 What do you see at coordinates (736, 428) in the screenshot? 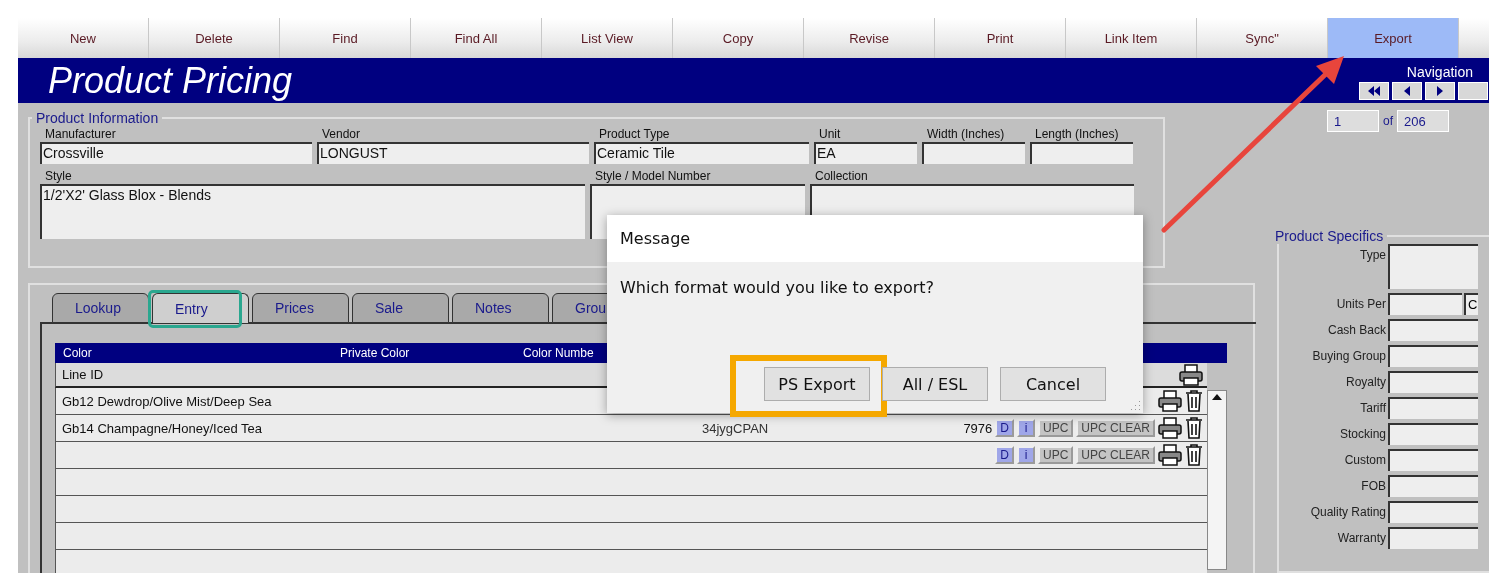
I see `table-cell-text: 34jygCPAN` at bounding box center [736, 428].